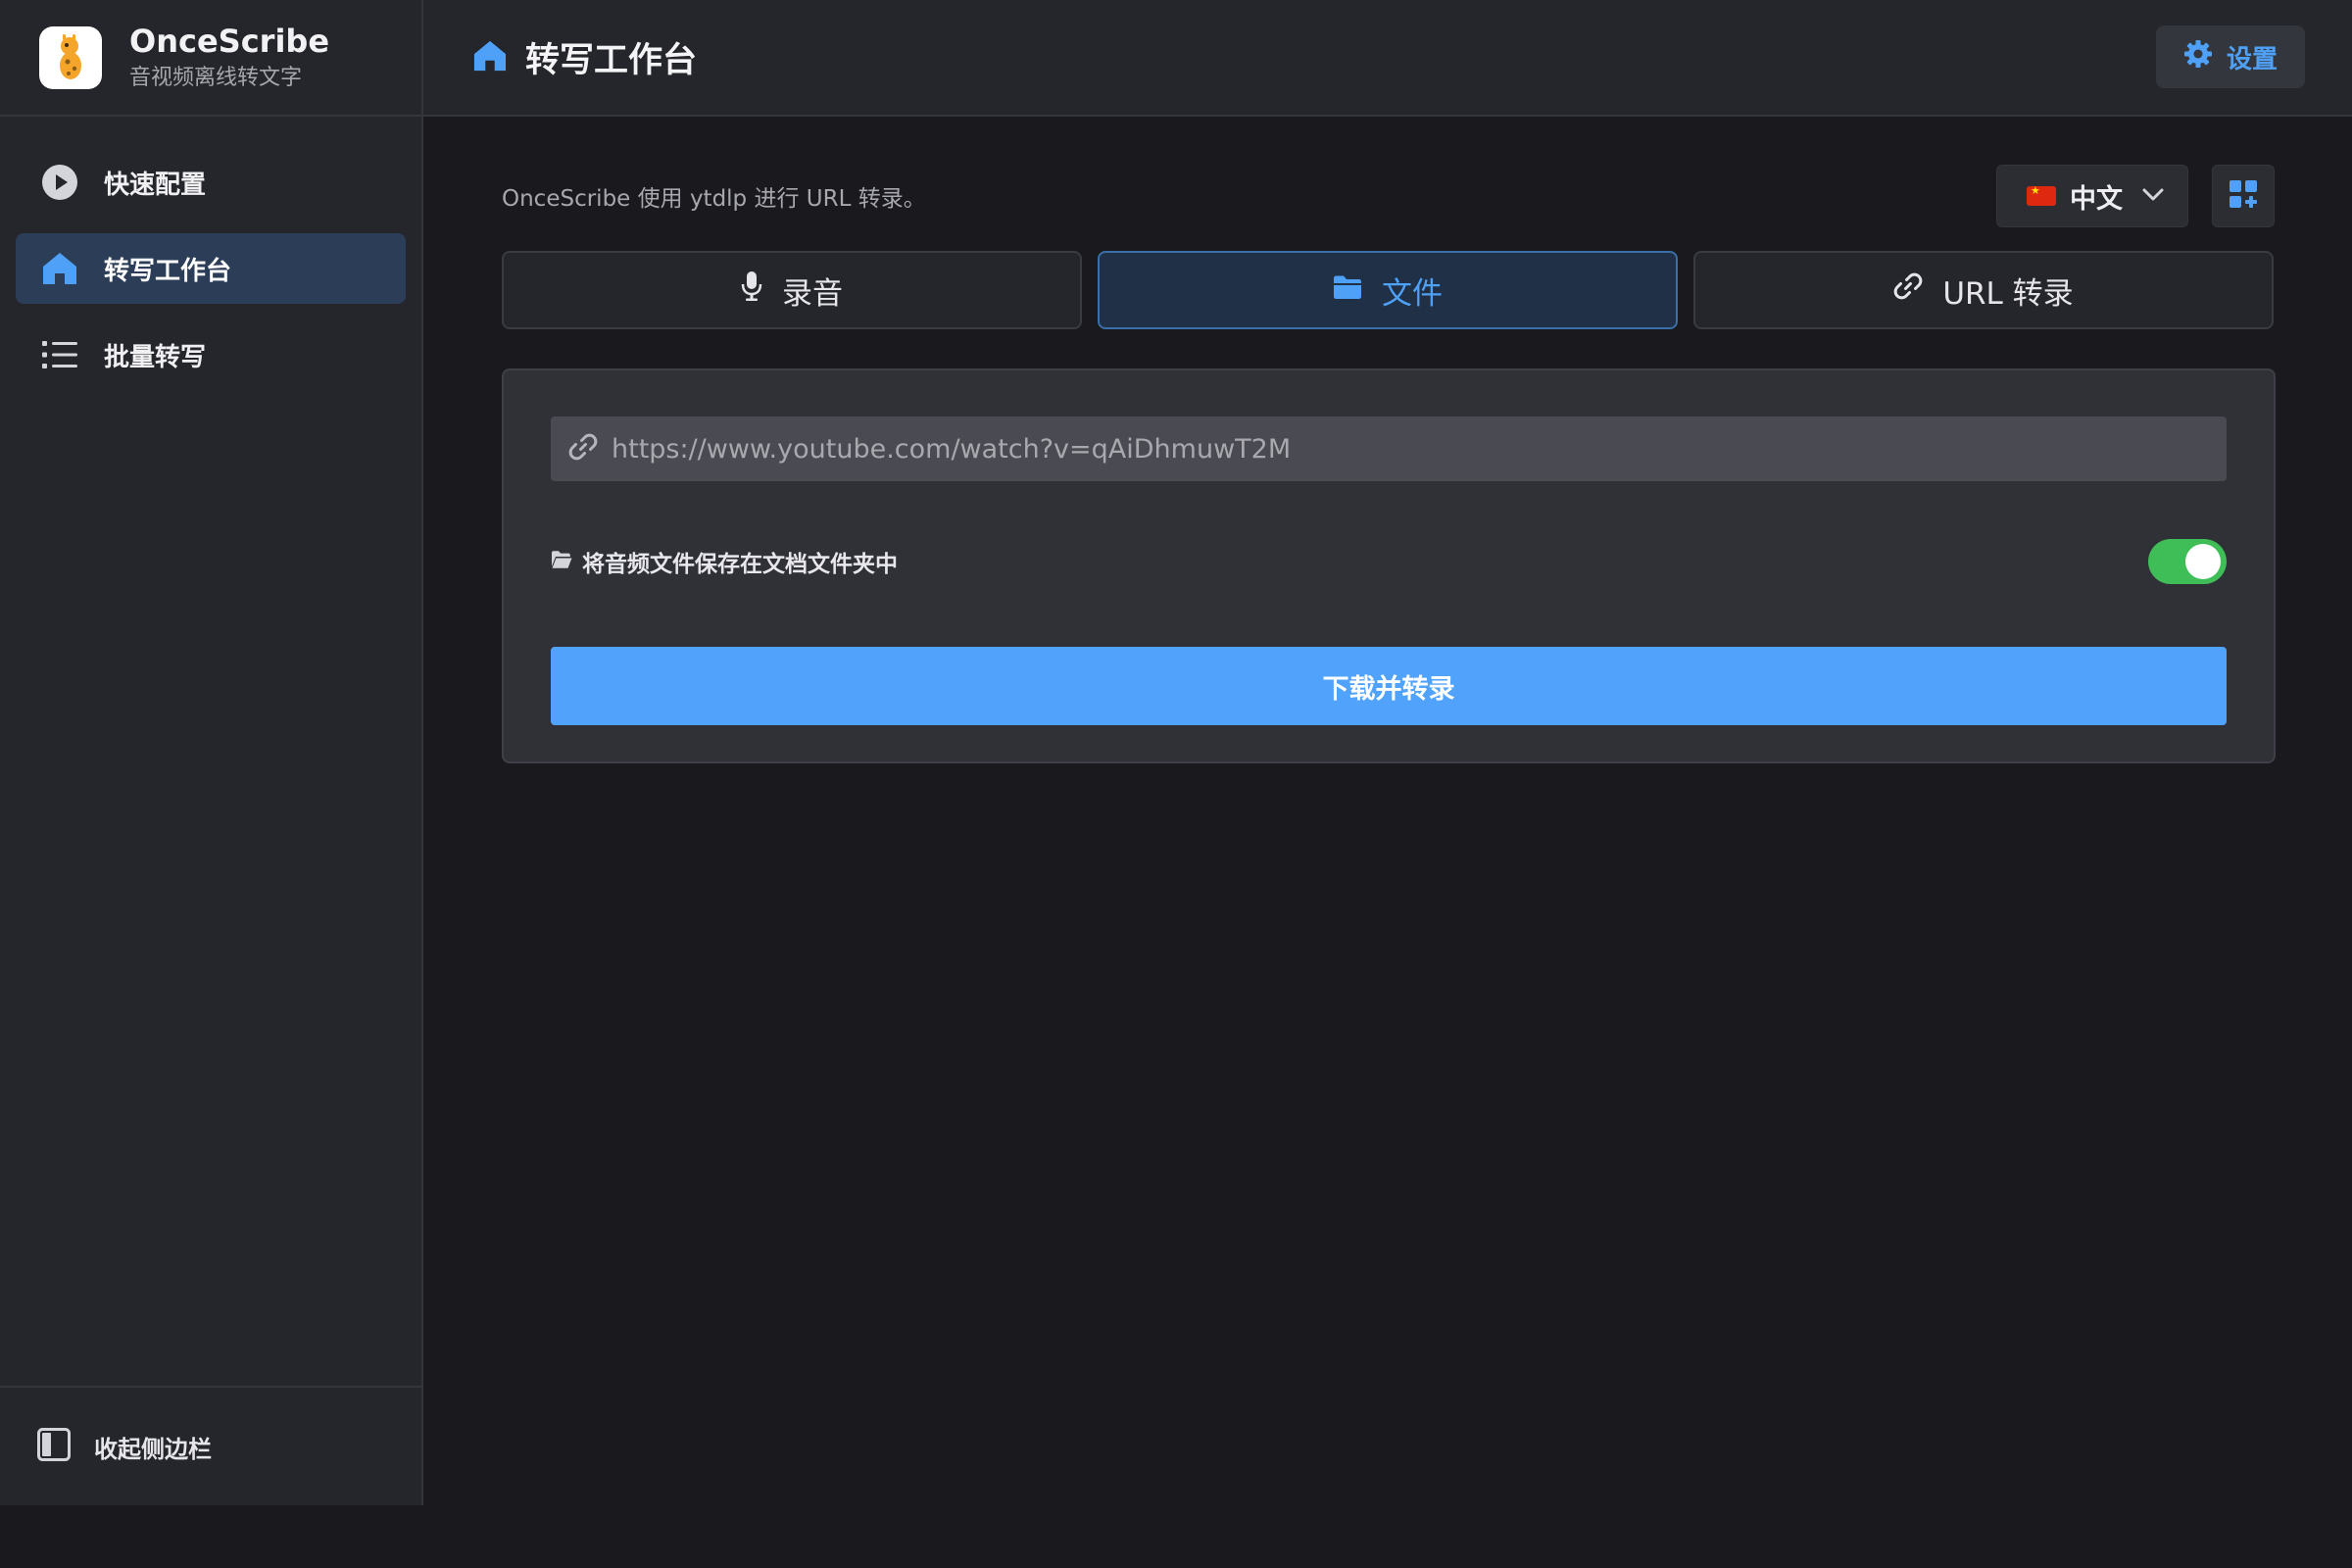  I want to click on tab-file: 文件, so click(1388, 290).